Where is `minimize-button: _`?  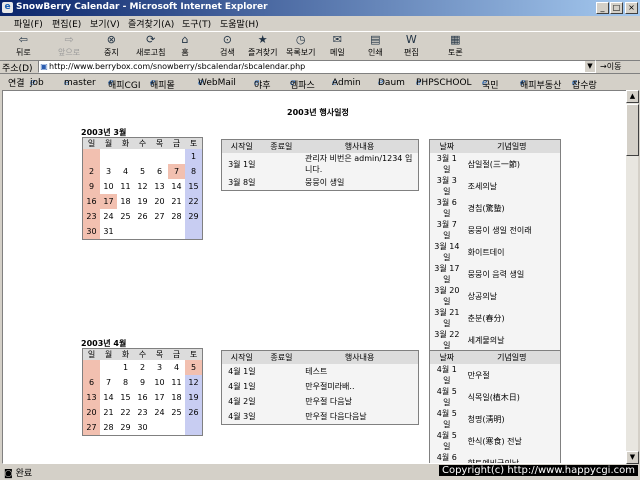
minimize-button: _ is located at coordinates (602, 8).